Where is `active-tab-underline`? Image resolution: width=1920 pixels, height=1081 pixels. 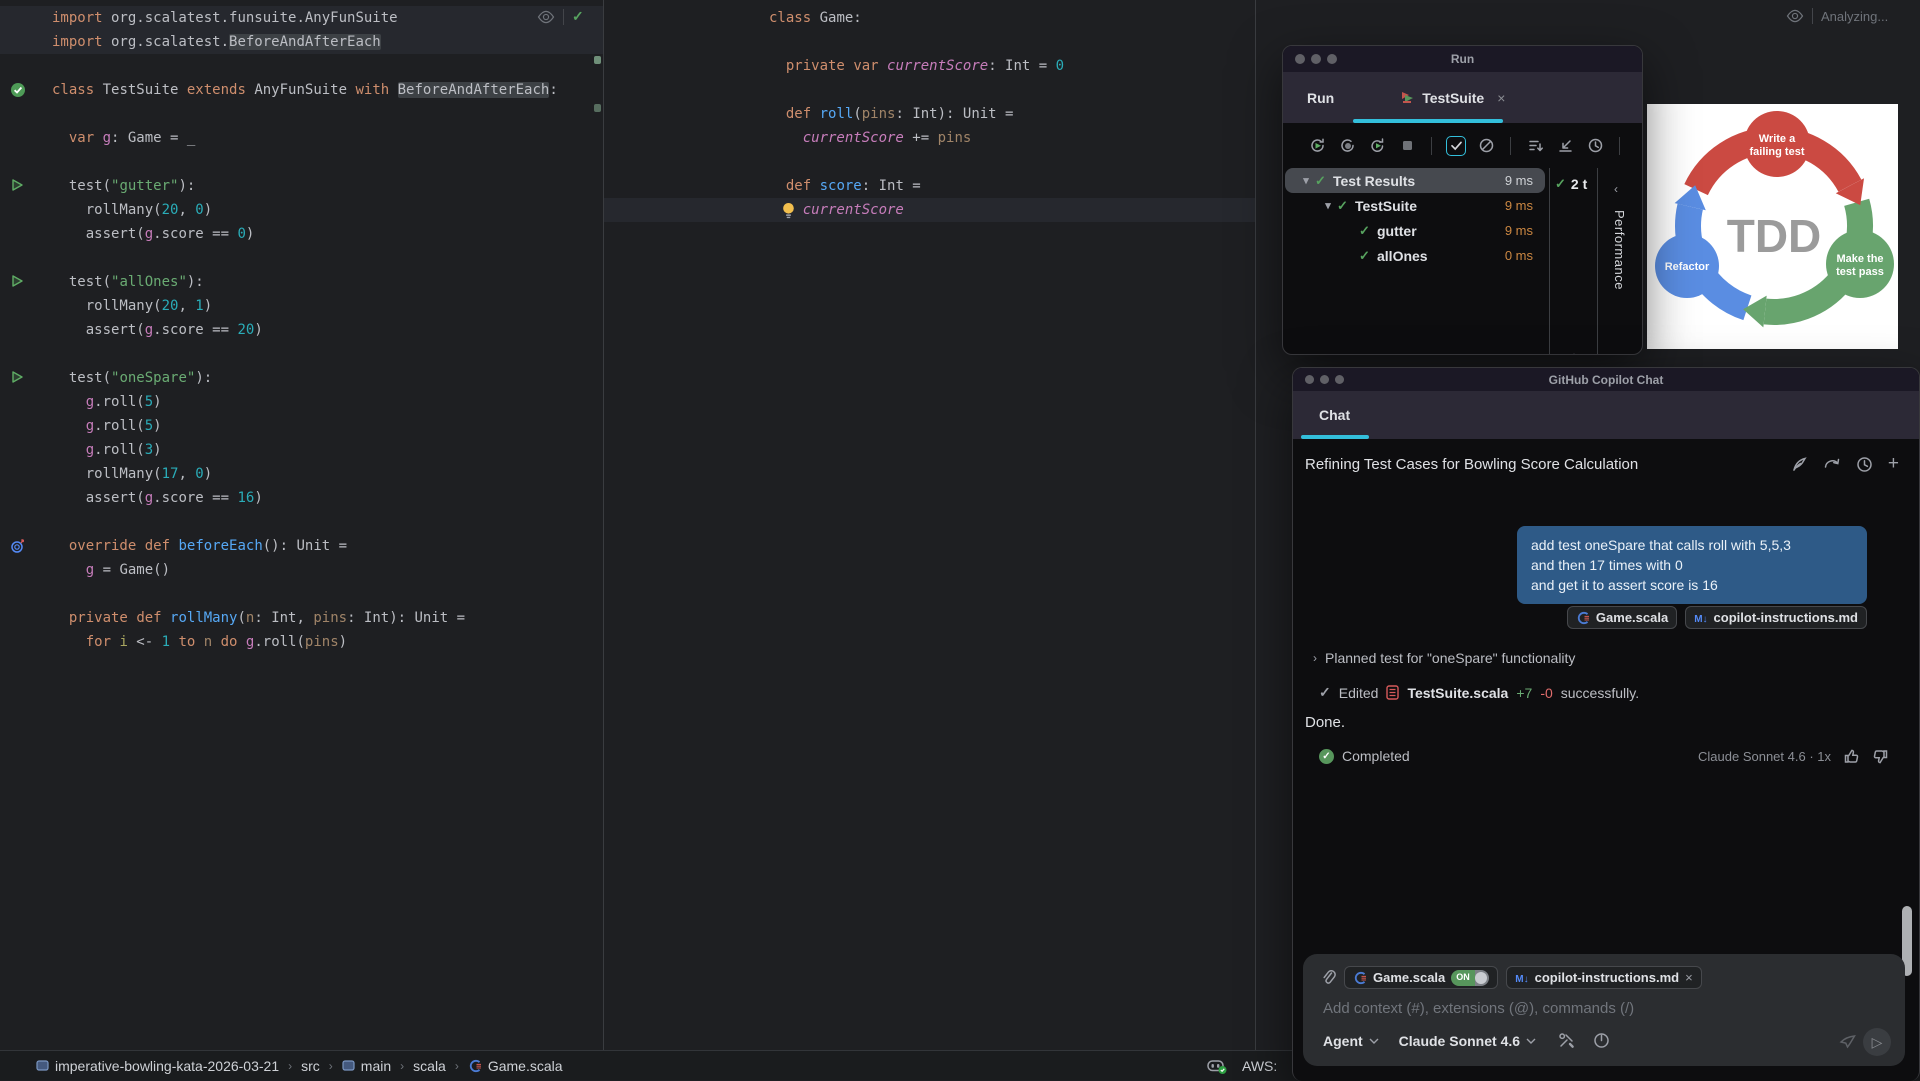 active-tab-underline is located at coordinates (1428, 121).